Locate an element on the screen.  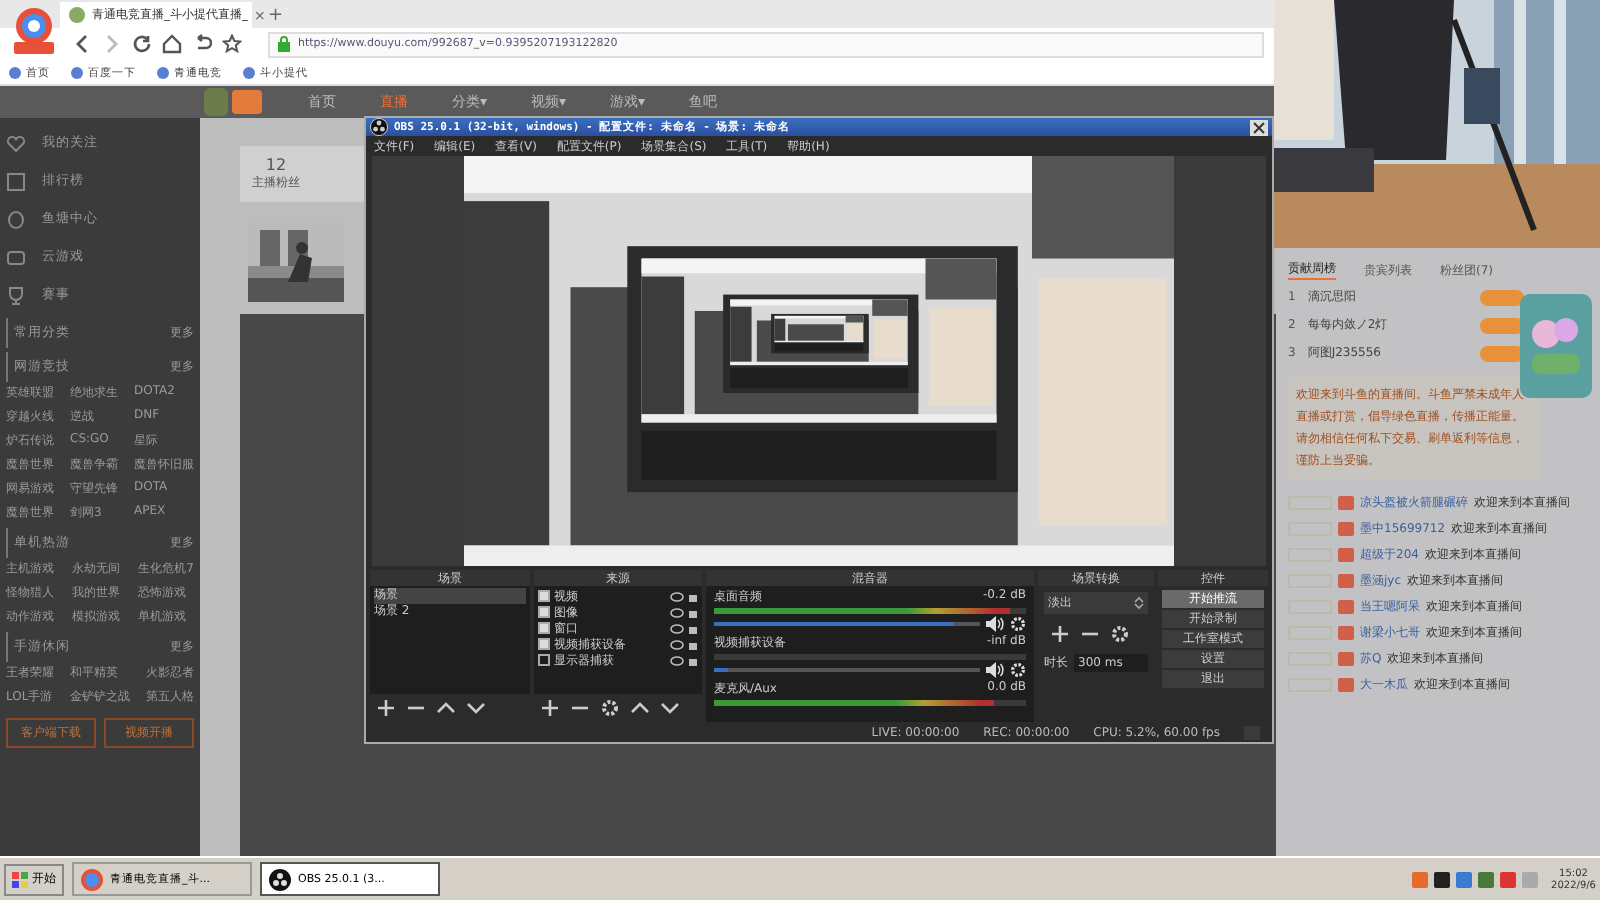
back-icon is located at coordinates (82, 44).